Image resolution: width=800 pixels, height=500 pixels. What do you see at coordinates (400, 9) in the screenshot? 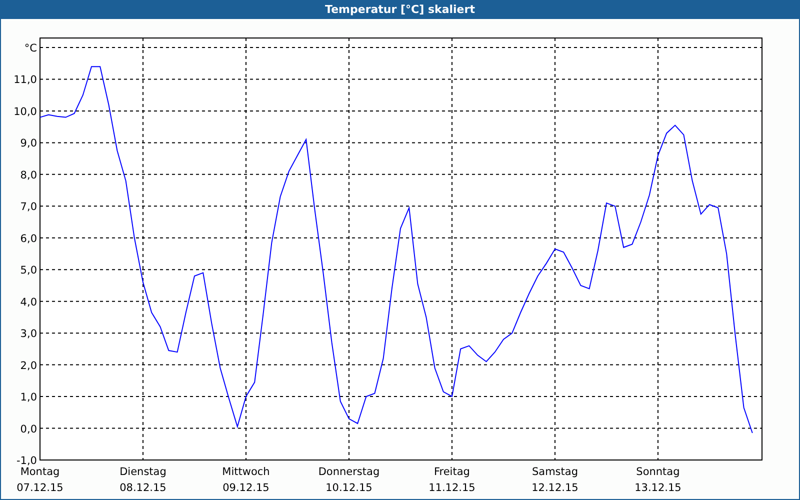
I see `window-title: Temperatur [°C] skaliert` at bounding box center [400, 9].